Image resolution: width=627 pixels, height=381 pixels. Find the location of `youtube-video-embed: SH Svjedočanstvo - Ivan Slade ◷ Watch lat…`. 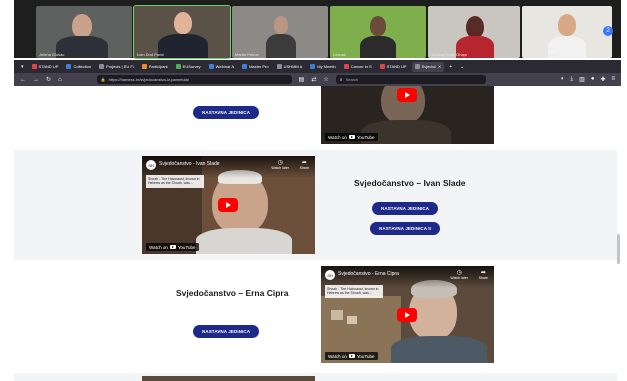

youtube-video-embed: SH Svjedočanstvo - Ivan Slade ◷ Watch lat… is located at coordinates (228, 205).